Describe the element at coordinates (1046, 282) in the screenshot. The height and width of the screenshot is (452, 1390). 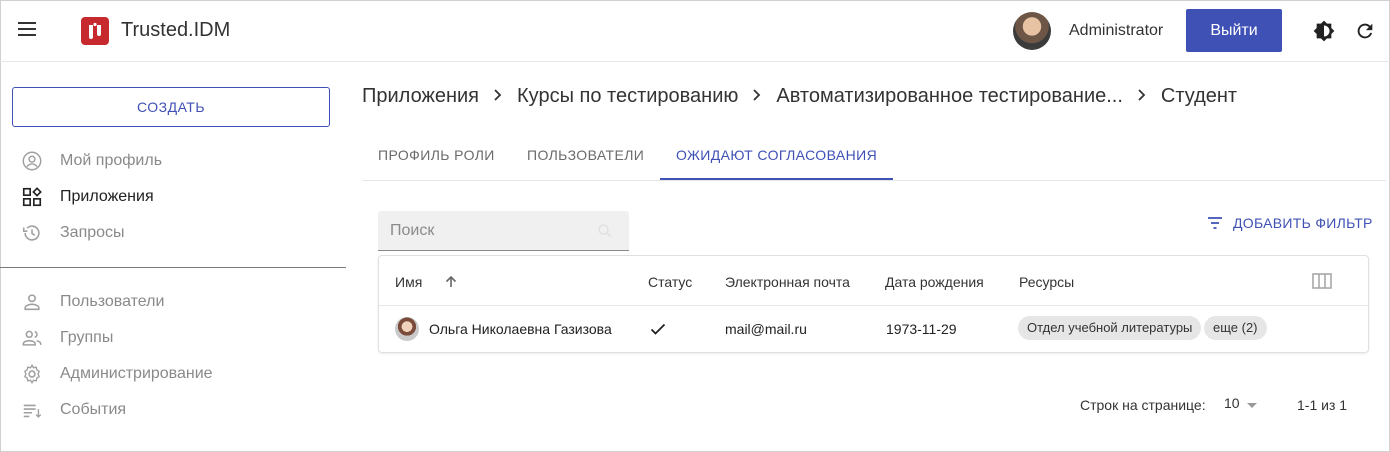
I see `column-header-resources: Ресурсы` at that location.